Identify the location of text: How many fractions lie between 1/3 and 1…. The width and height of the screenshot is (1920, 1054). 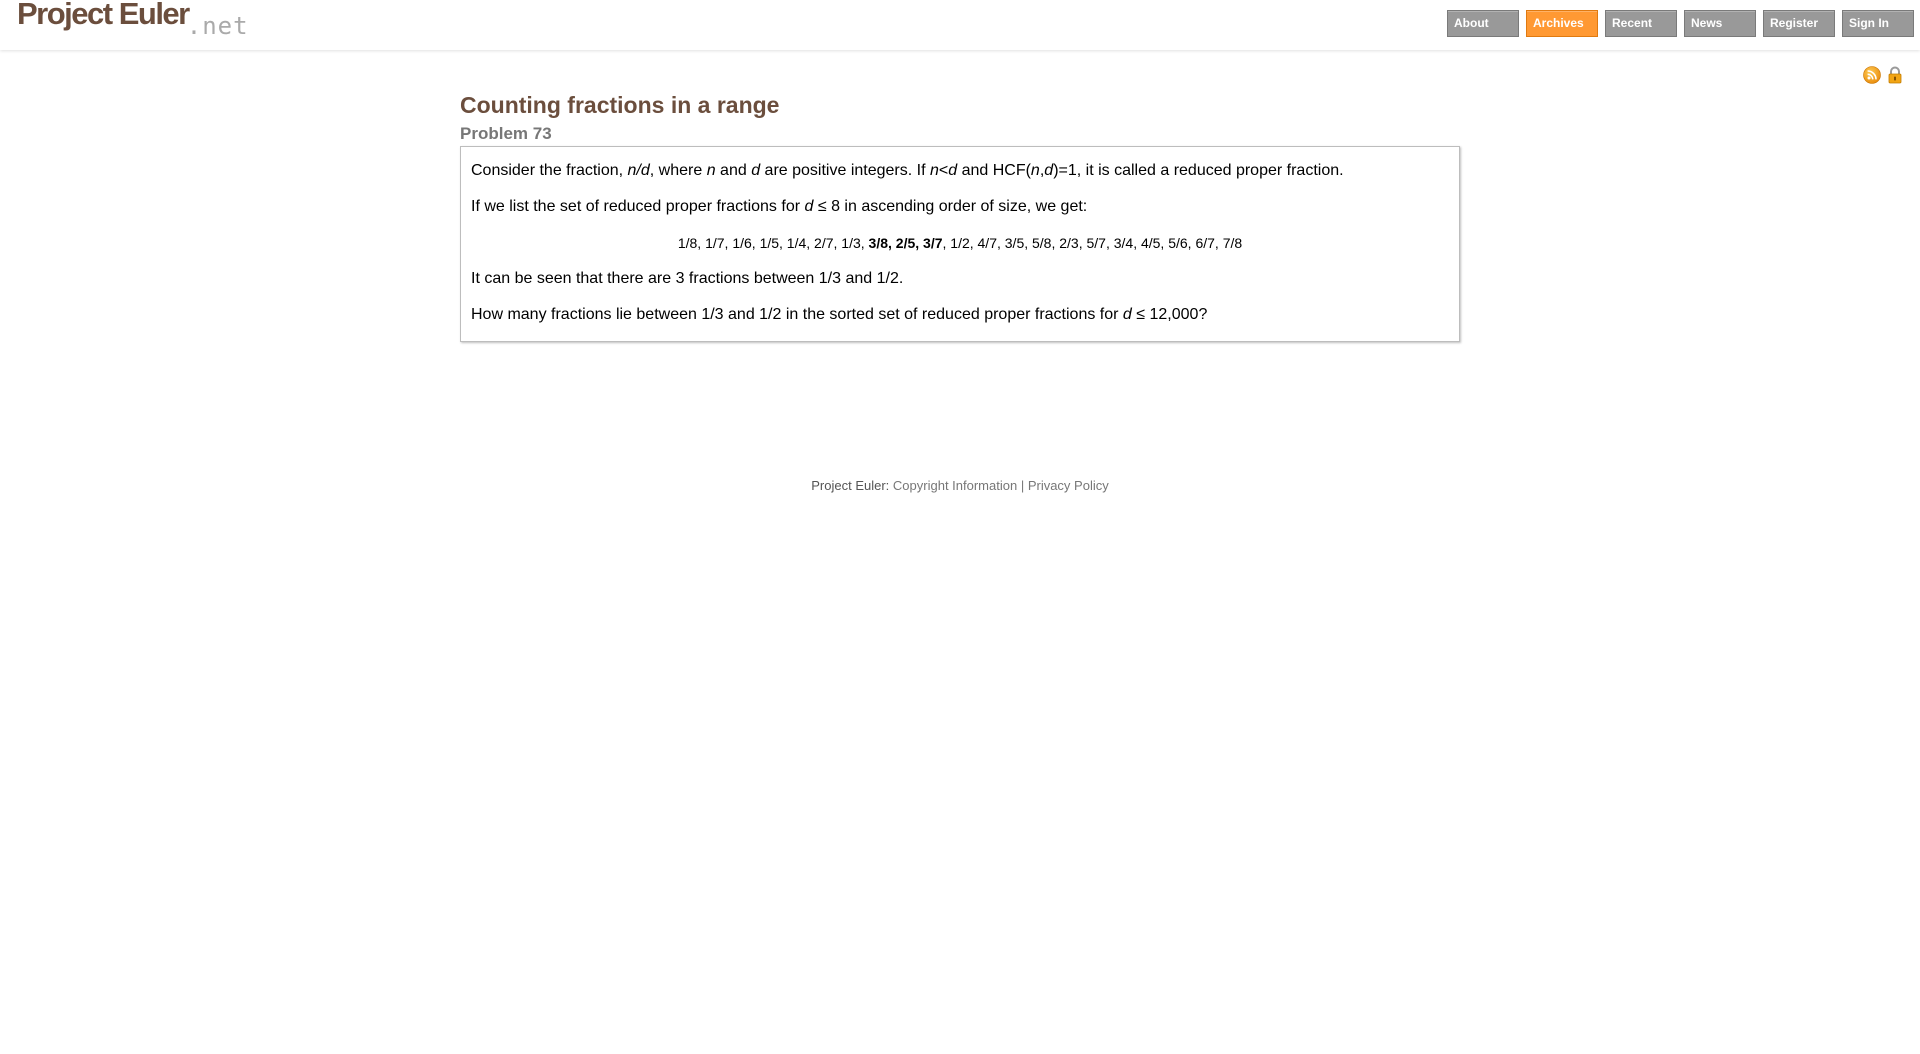
(797, 314).